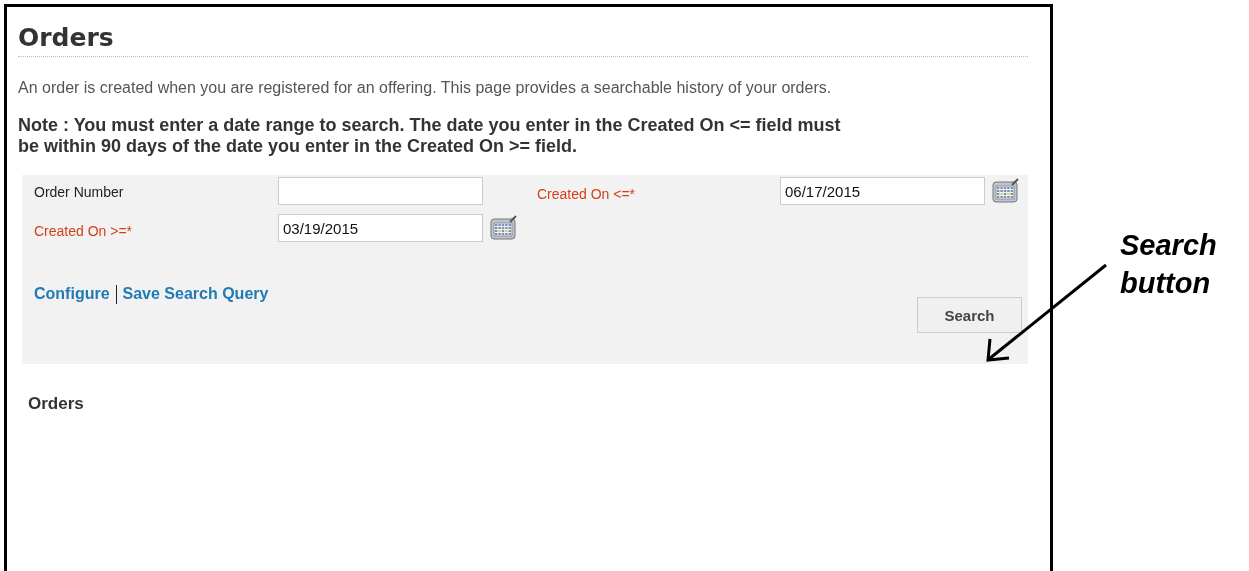  What do you see at coordinates (56, 404) in the screenshot?
I see `section-heading: Orders` at bounding box center [56, 404].